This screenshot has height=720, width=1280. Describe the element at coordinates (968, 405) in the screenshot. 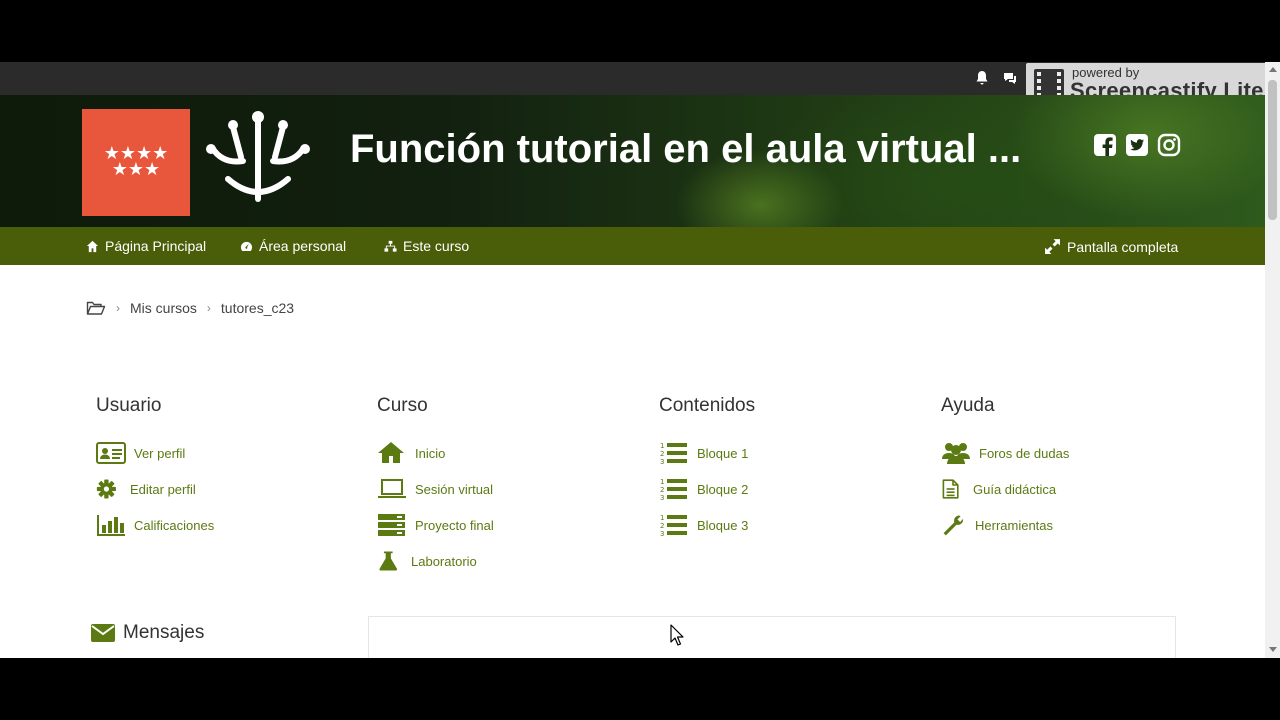

I see `column-title: Ayuda` at that location.